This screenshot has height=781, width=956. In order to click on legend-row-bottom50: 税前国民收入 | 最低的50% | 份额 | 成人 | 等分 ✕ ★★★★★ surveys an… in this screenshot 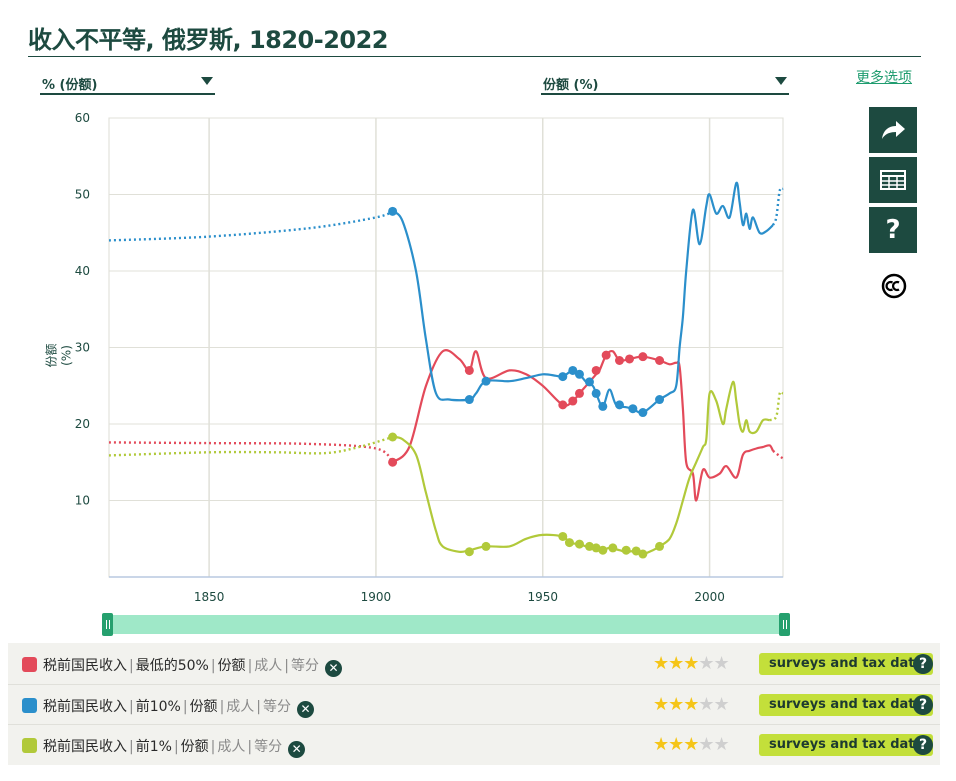, I will do `click(474, 664)`.